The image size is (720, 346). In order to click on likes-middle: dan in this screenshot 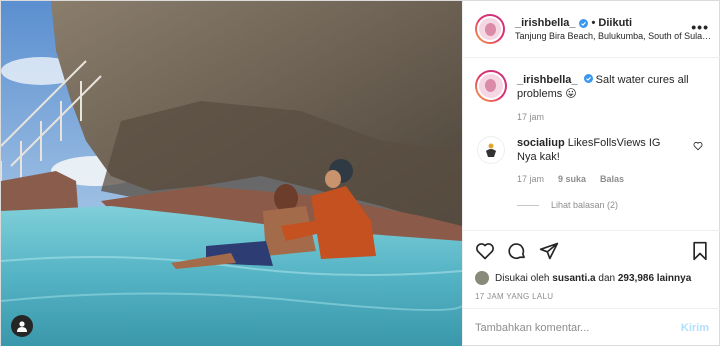, I will do `click(607, 278)`.